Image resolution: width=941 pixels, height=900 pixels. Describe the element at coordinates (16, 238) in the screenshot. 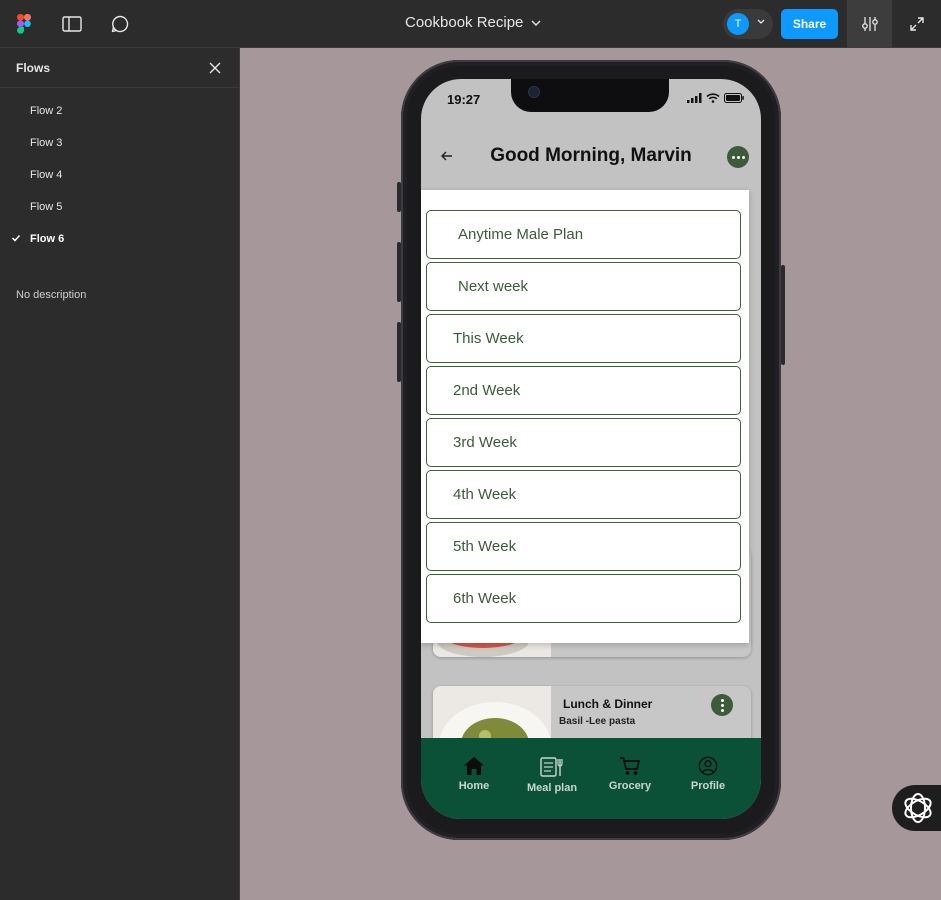

I see `checkmark-icon` at that location.